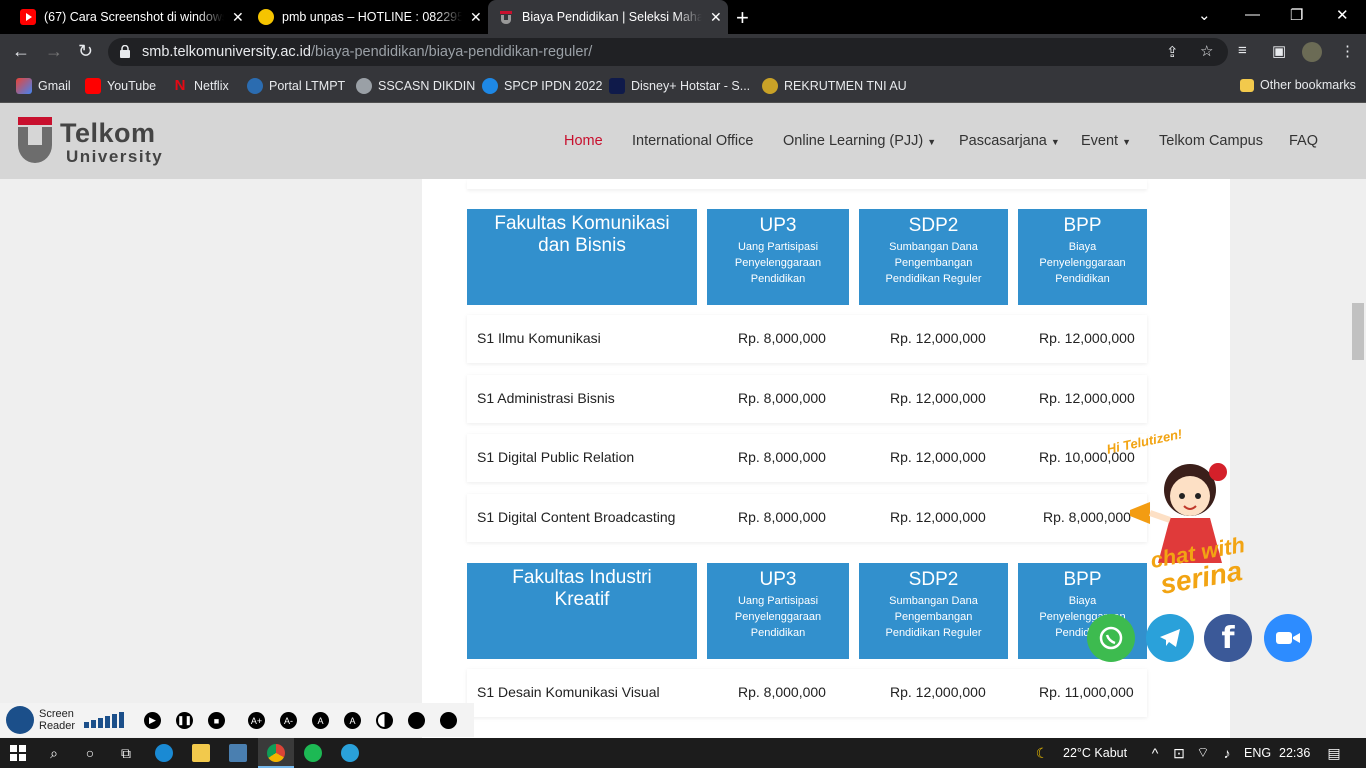 The height and width of the screenshot is (768, 1366). What do you see at coordinates (54, 753) in the screenshot?
I see `search-icon: ⌕` at bounding box center [54, 753].